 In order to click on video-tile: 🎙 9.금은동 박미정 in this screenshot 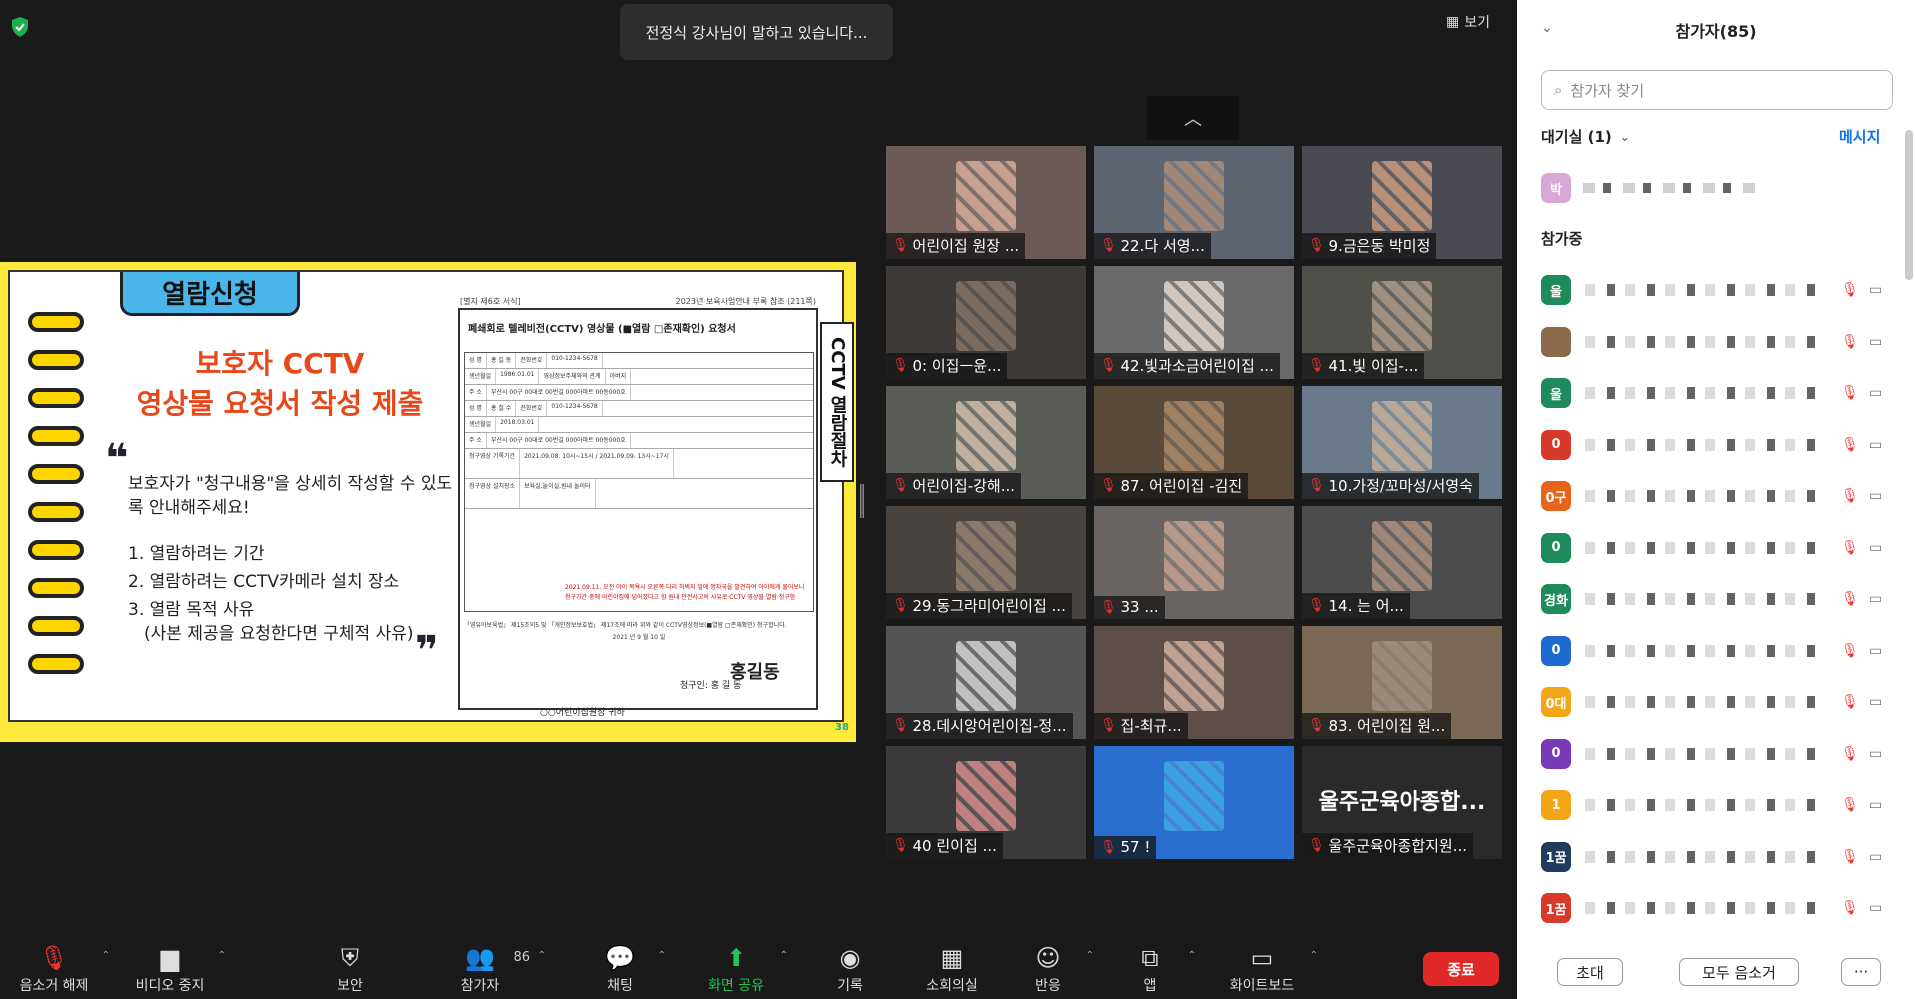, I will do `click(1402, 202)`.